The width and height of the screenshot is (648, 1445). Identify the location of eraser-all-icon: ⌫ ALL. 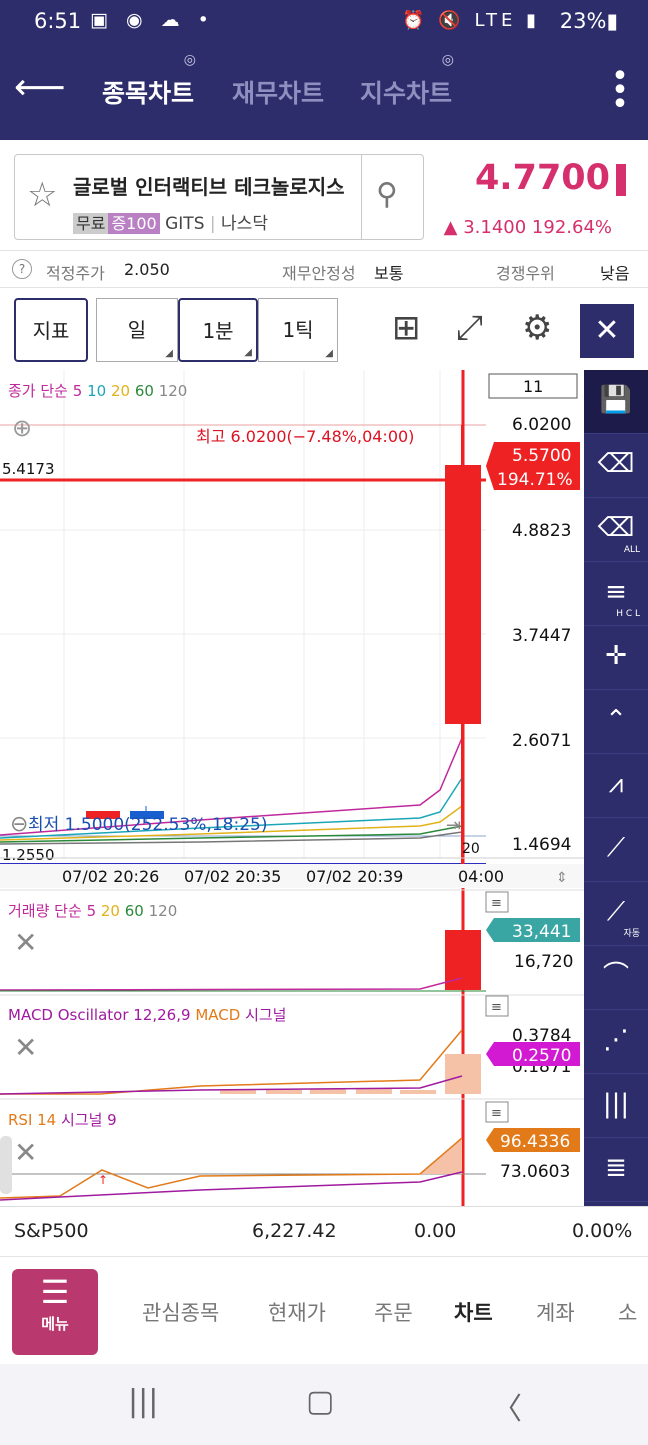
(616, 530).